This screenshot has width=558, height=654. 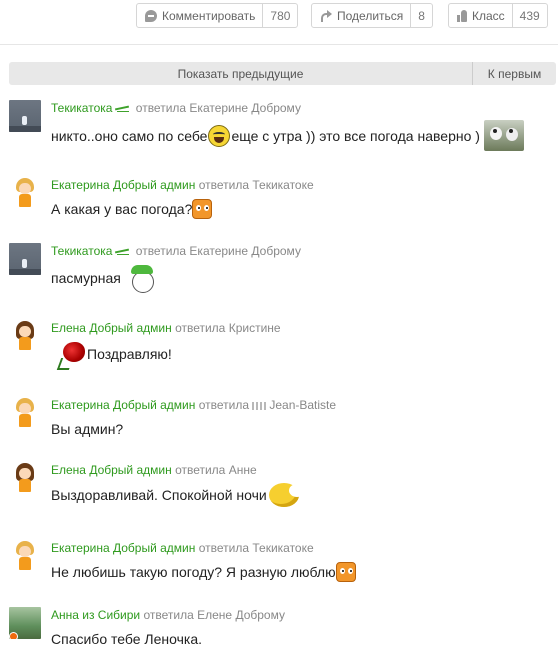 I want to click on comment-text: А какая у вас погода?, so click(x=132, y=209).